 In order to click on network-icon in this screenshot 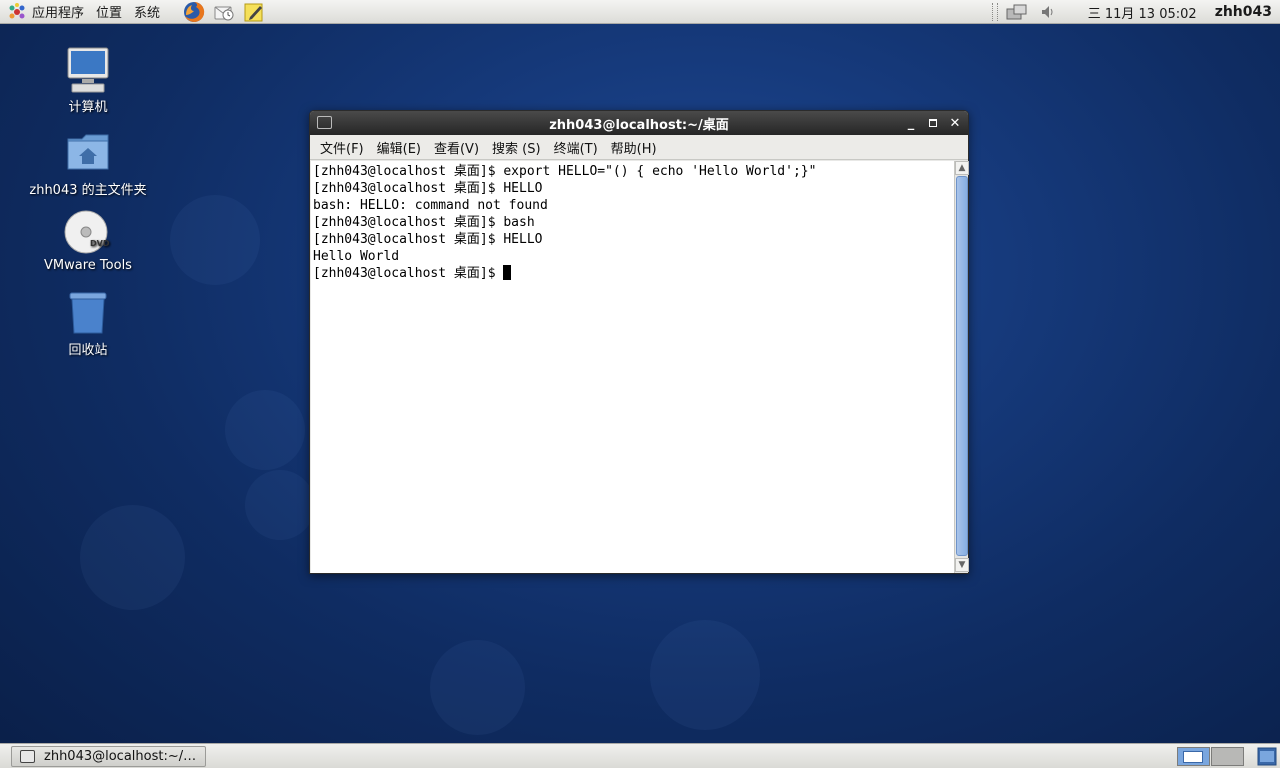, I will do `click(1017, 12)`.